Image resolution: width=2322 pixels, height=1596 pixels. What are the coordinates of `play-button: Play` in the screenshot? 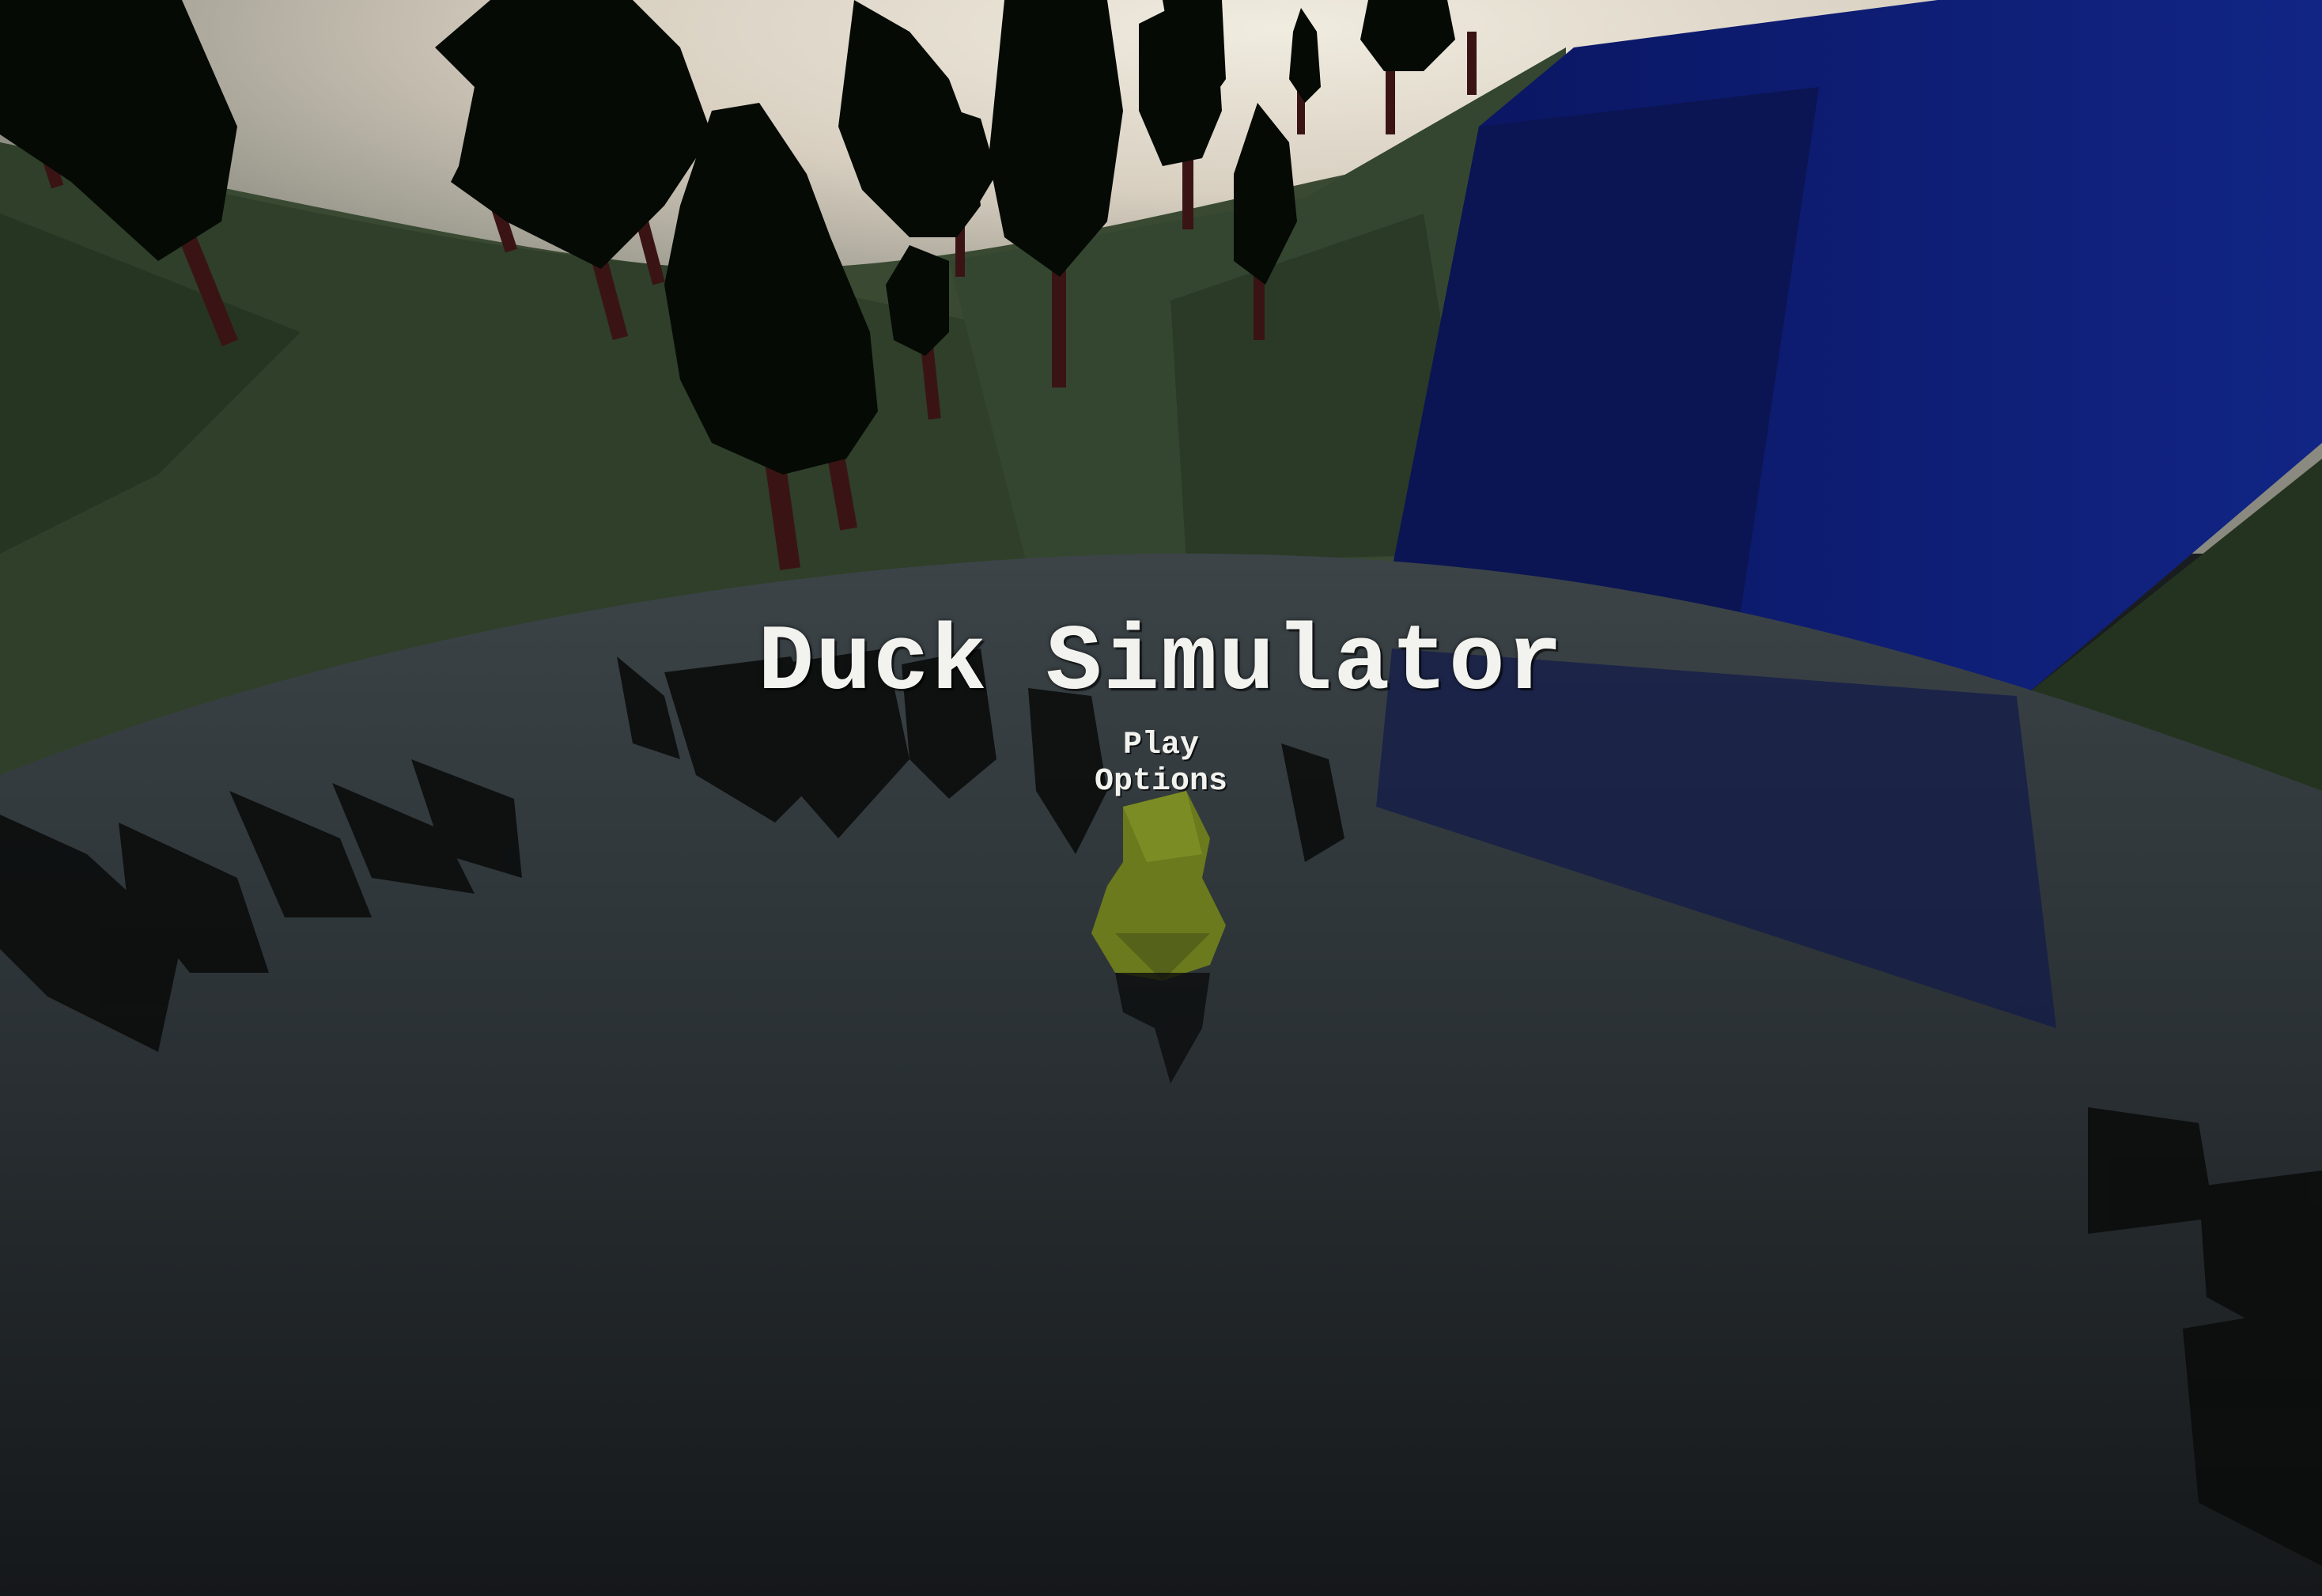 It's located at (1161, 746).